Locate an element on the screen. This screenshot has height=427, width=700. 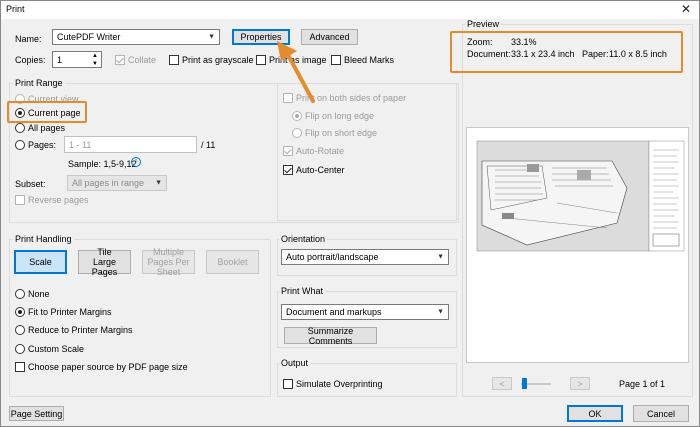
subset-select: All pages in range ▼ is located at coordinates (117, 183).